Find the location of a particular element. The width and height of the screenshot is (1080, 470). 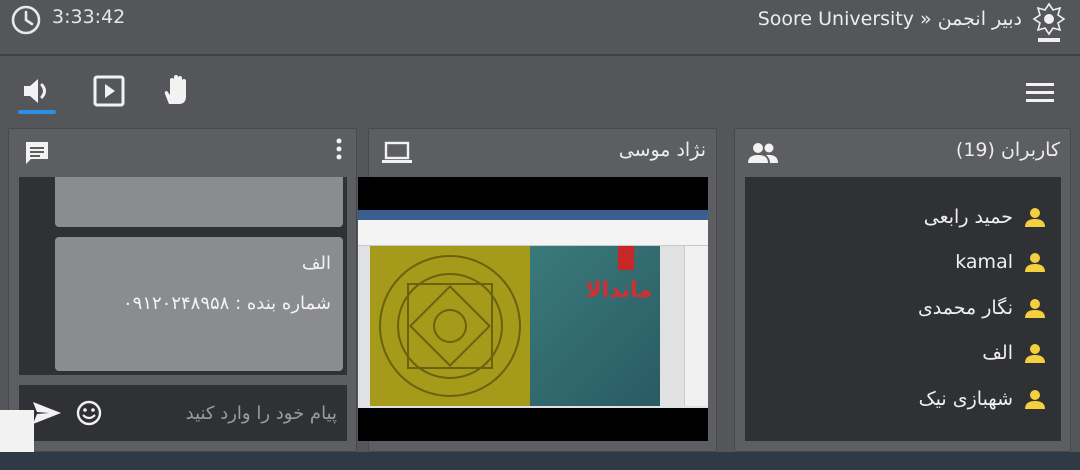

smiley-icon is located at coordinates (89, 413).